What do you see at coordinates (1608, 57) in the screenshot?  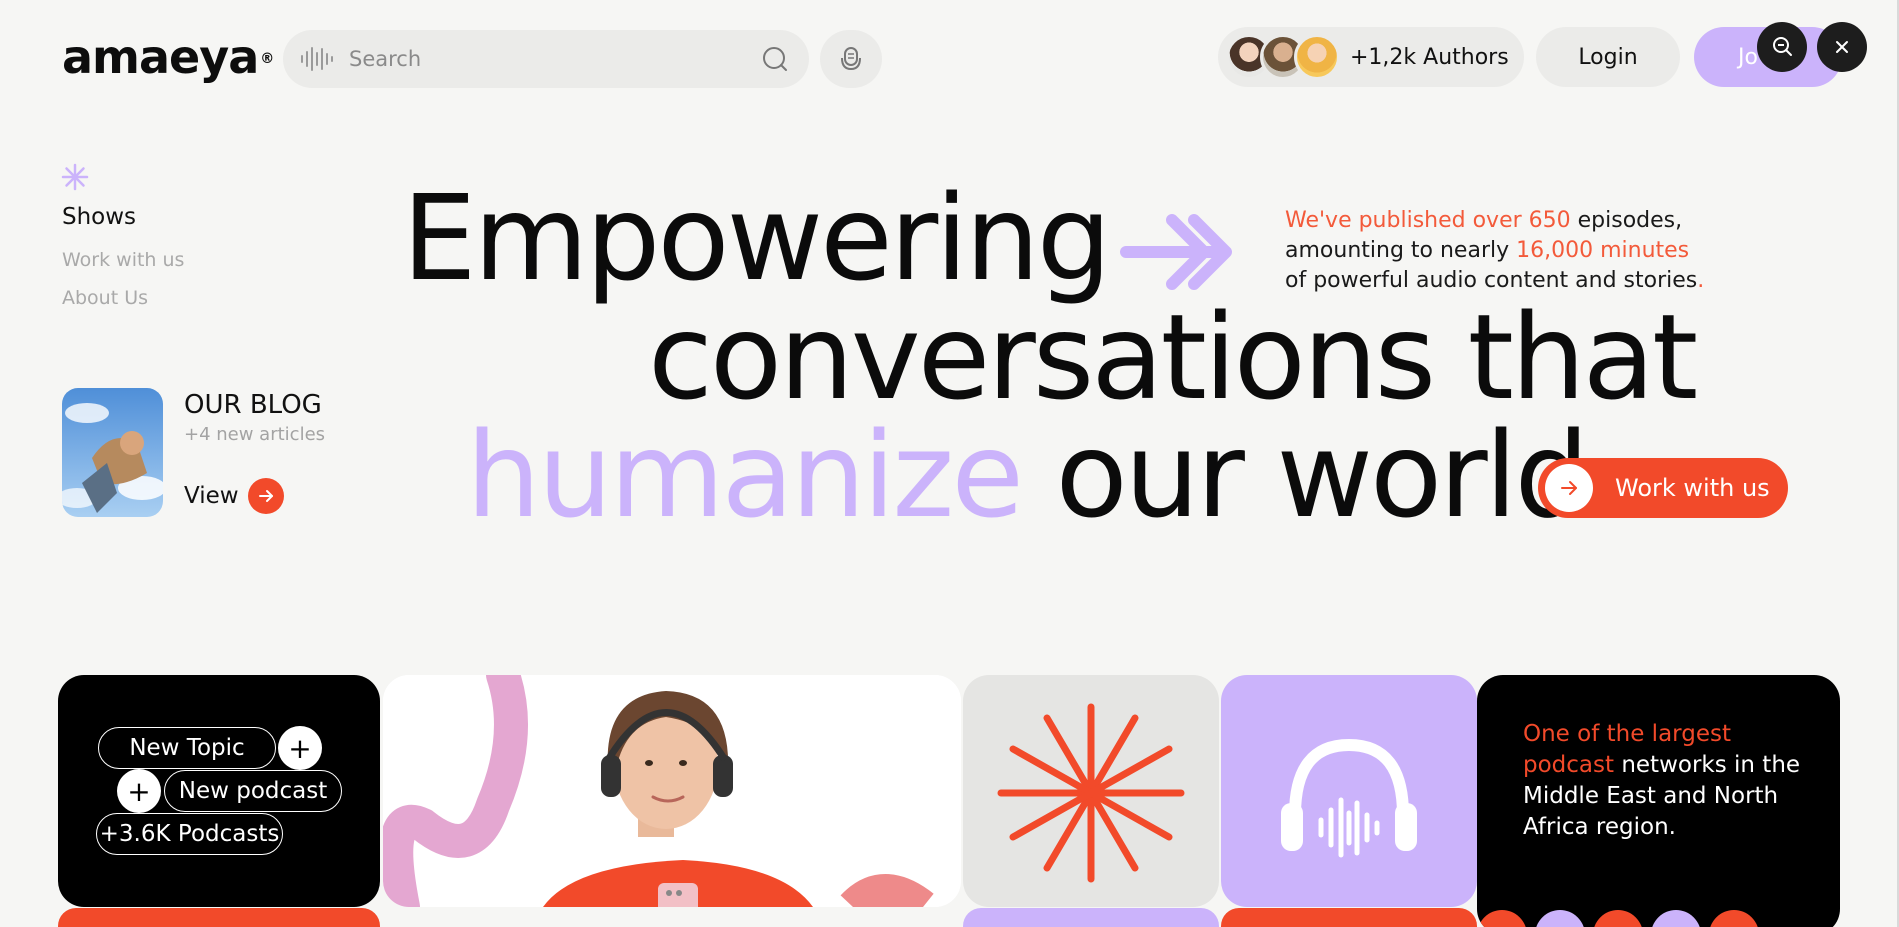 I see `login-button: Login` at bounding box center [1608, 57].